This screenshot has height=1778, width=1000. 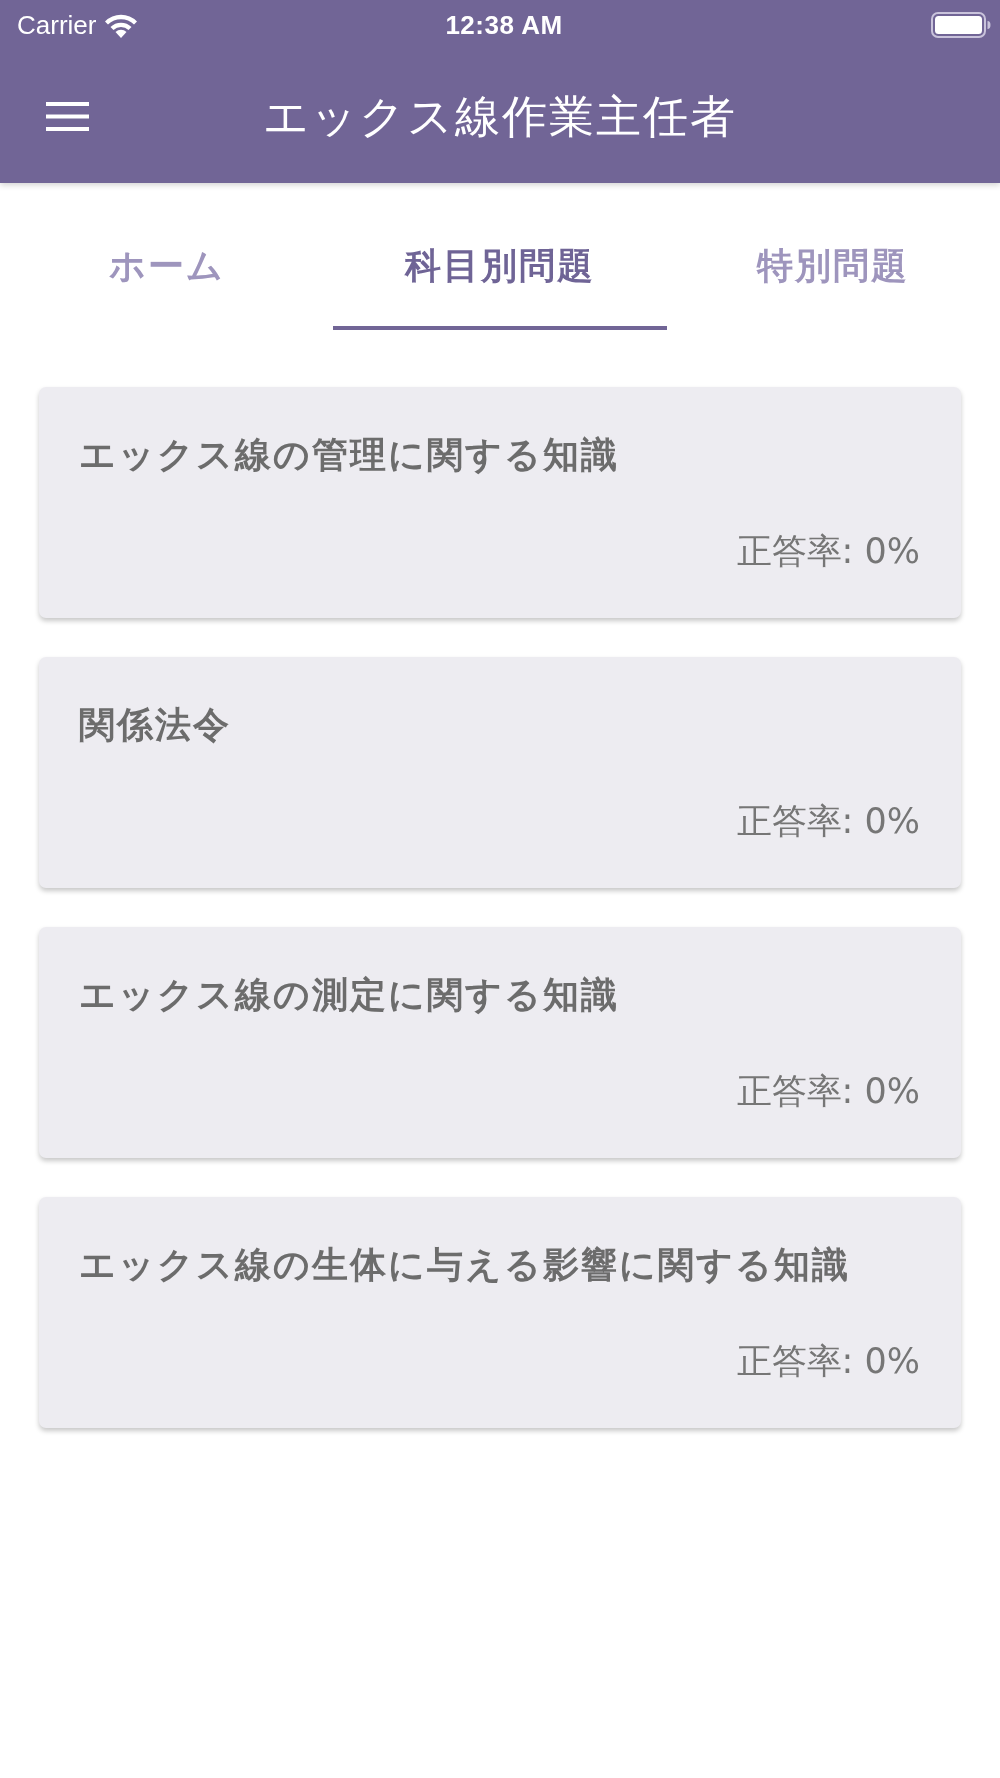 What do you see at coordinates (167, 256) in the screenshot?
I see `tab: ホーム` at bounding box center [167, 256].